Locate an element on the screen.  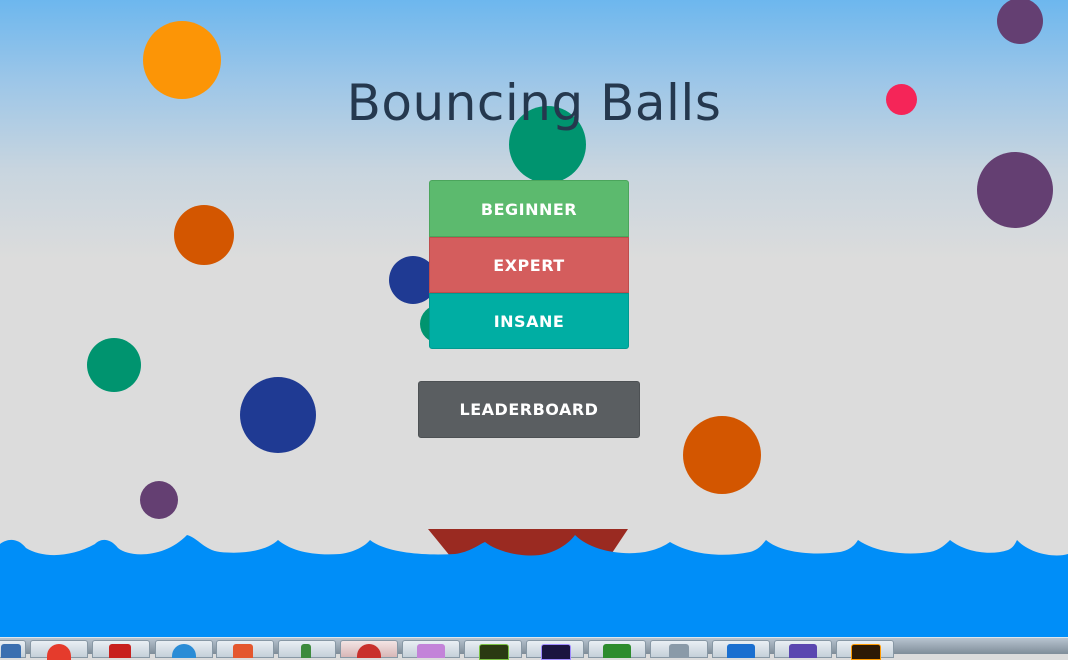
git-icon is located at coordinates (243, 651).